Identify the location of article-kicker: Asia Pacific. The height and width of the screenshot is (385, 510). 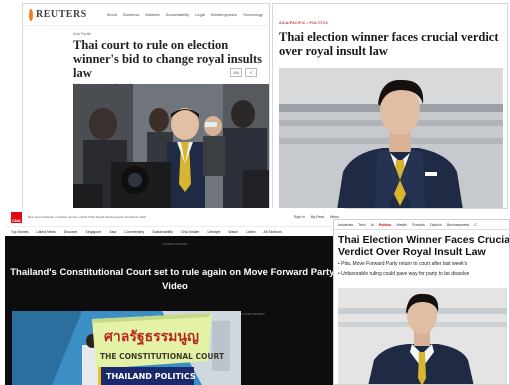
(171, 34).